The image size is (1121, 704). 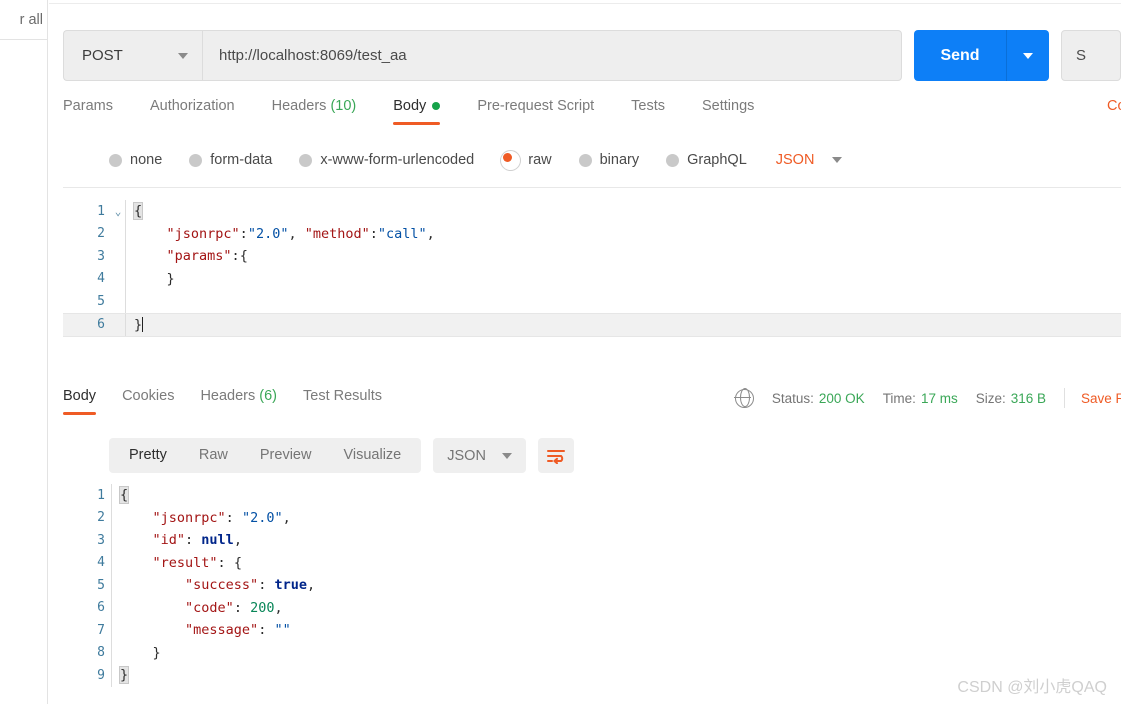 What do you see at coordinates (939, 398) in the screenshot?
I see `time-value: 17 ms` at bounding box center [939, 398].